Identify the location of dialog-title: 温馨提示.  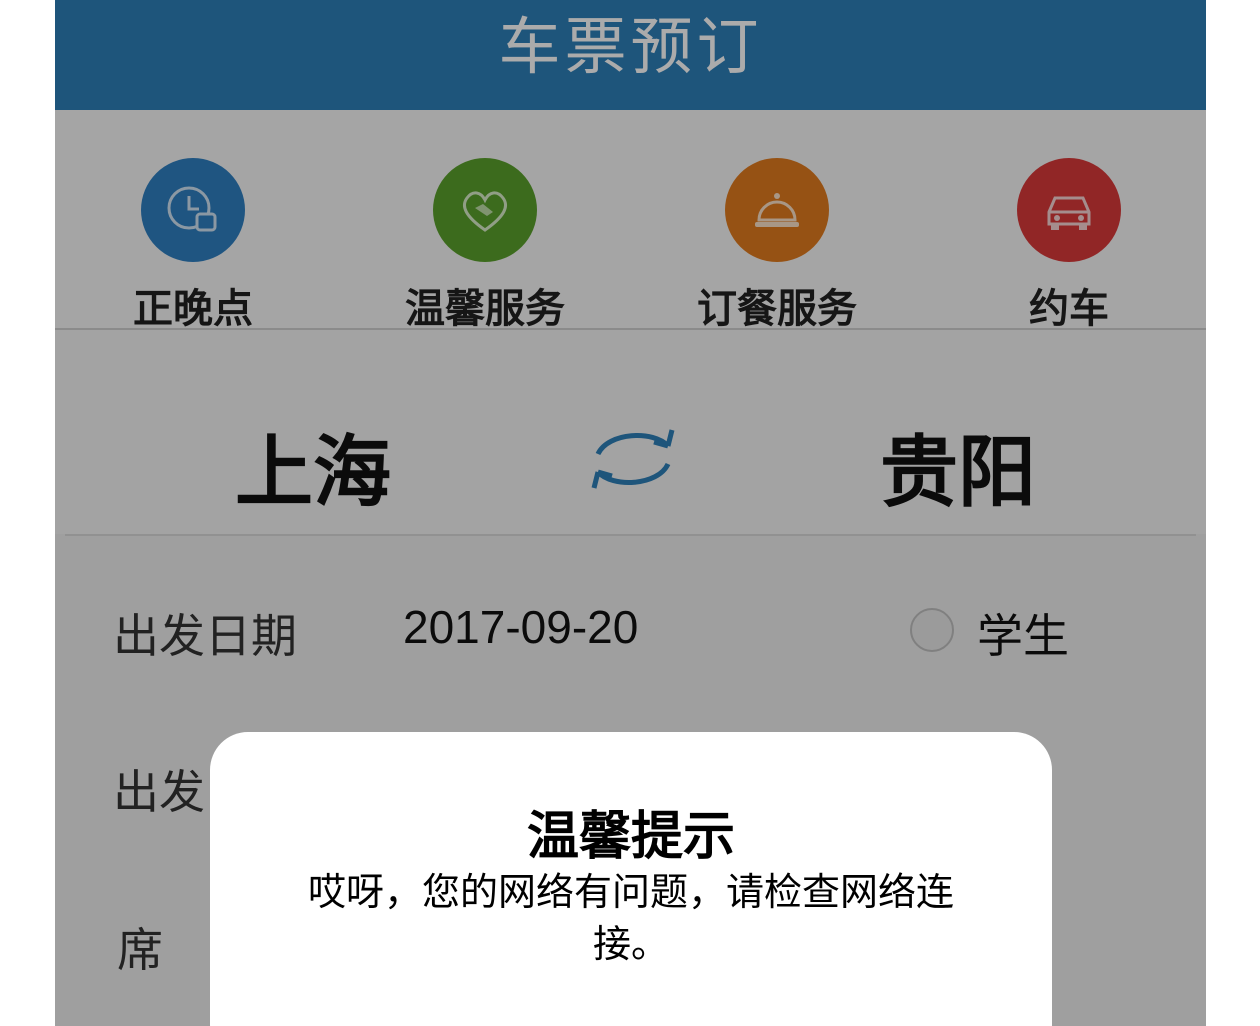
(630, 837).